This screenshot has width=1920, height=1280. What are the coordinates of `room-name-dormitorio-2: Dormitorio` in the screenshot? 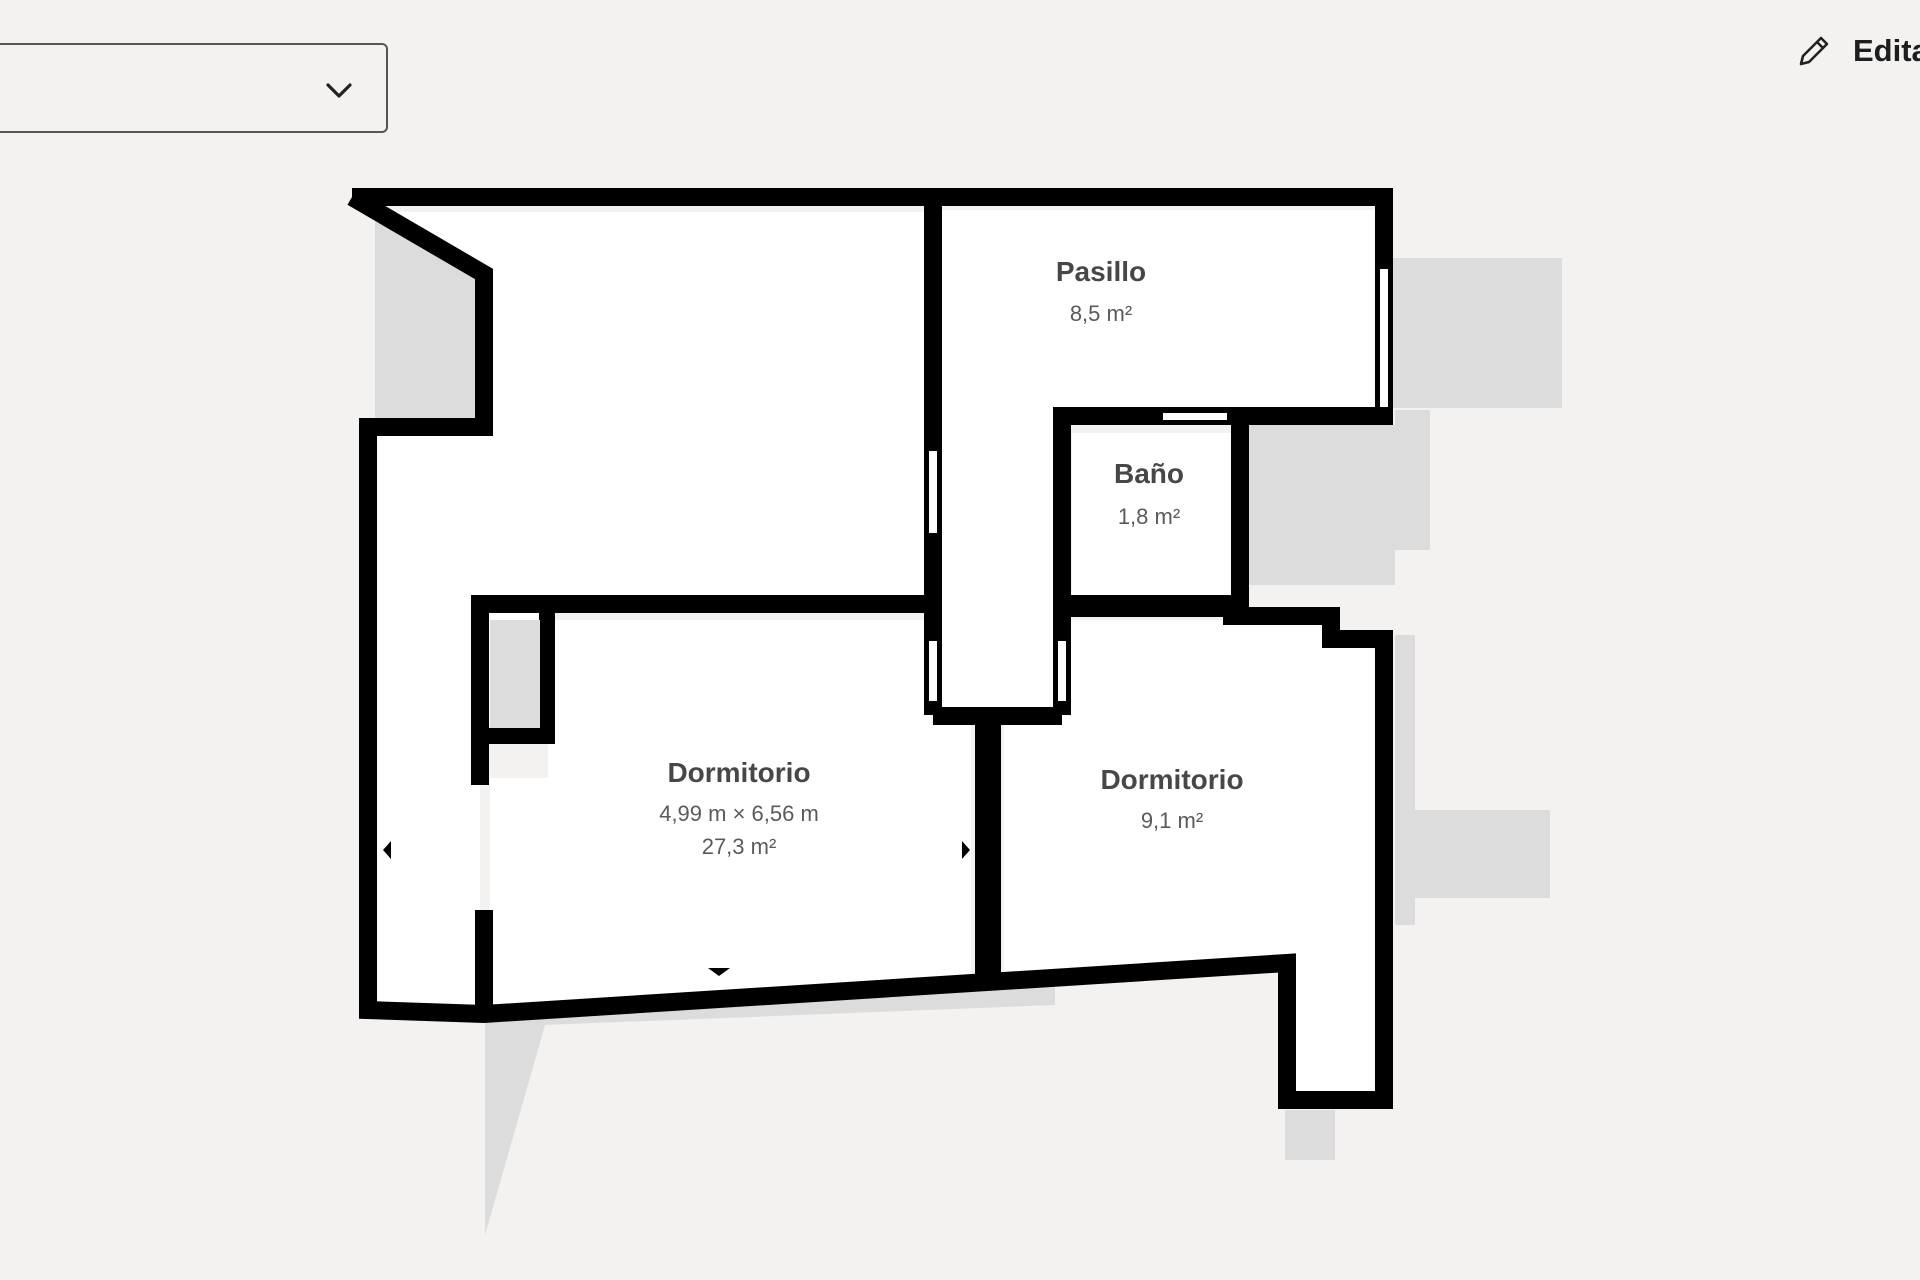 It's located at (1171, 779).